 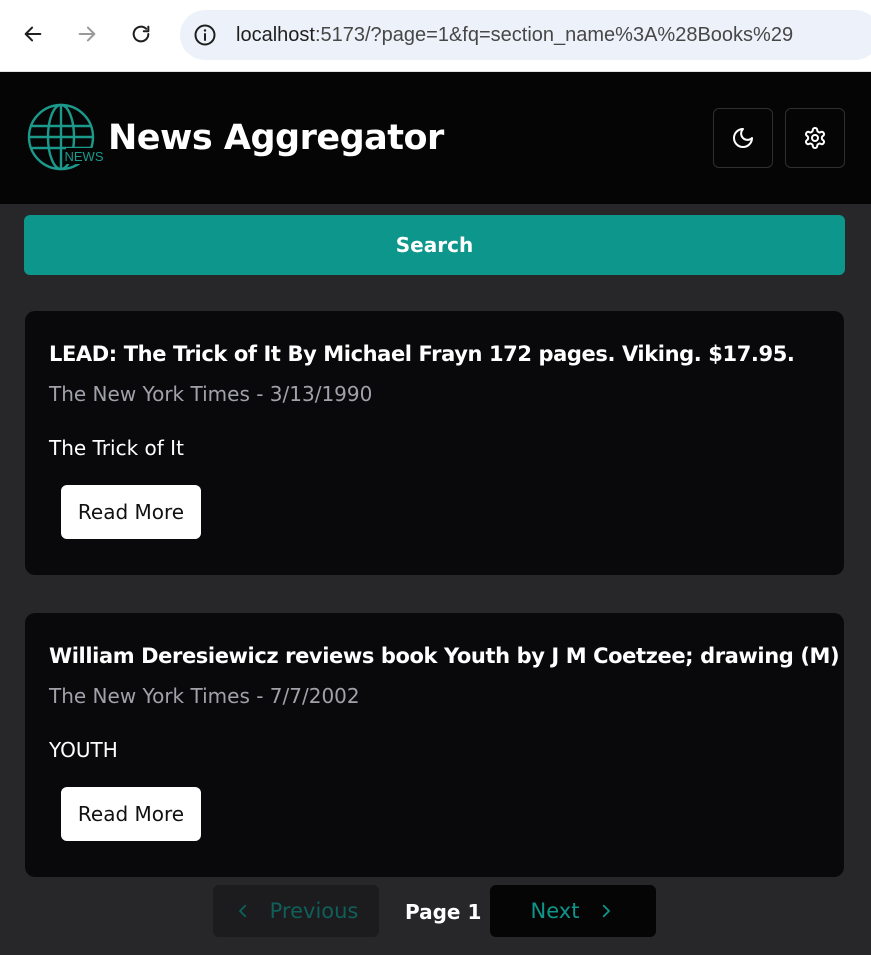 I want to click on back-button, so click(x=33, y=34).